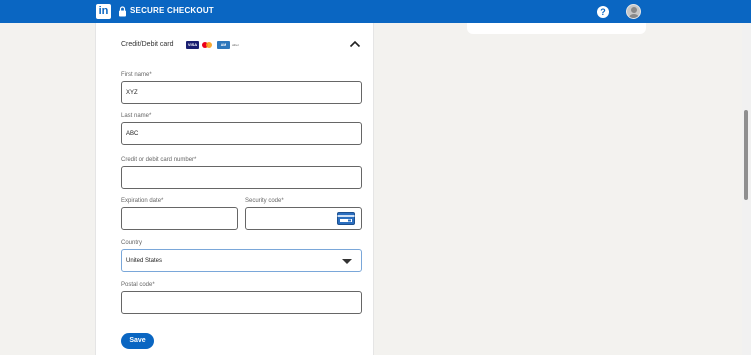  What do you see at coordinates (136, 75) in the screenshot?
I see `first-name-label: First name*` at bounding box center [136, 75].